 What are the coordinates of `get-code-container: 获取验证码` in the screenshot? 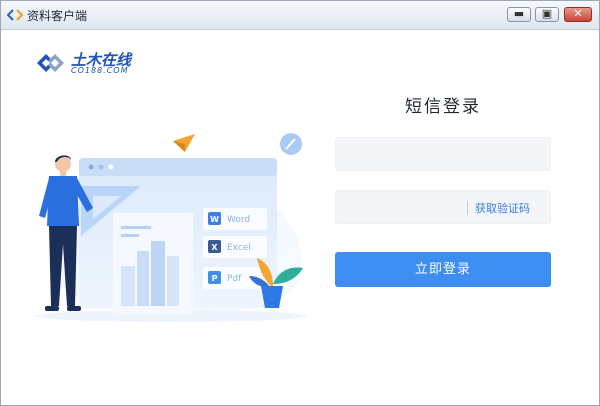 It's located at (508, 207).